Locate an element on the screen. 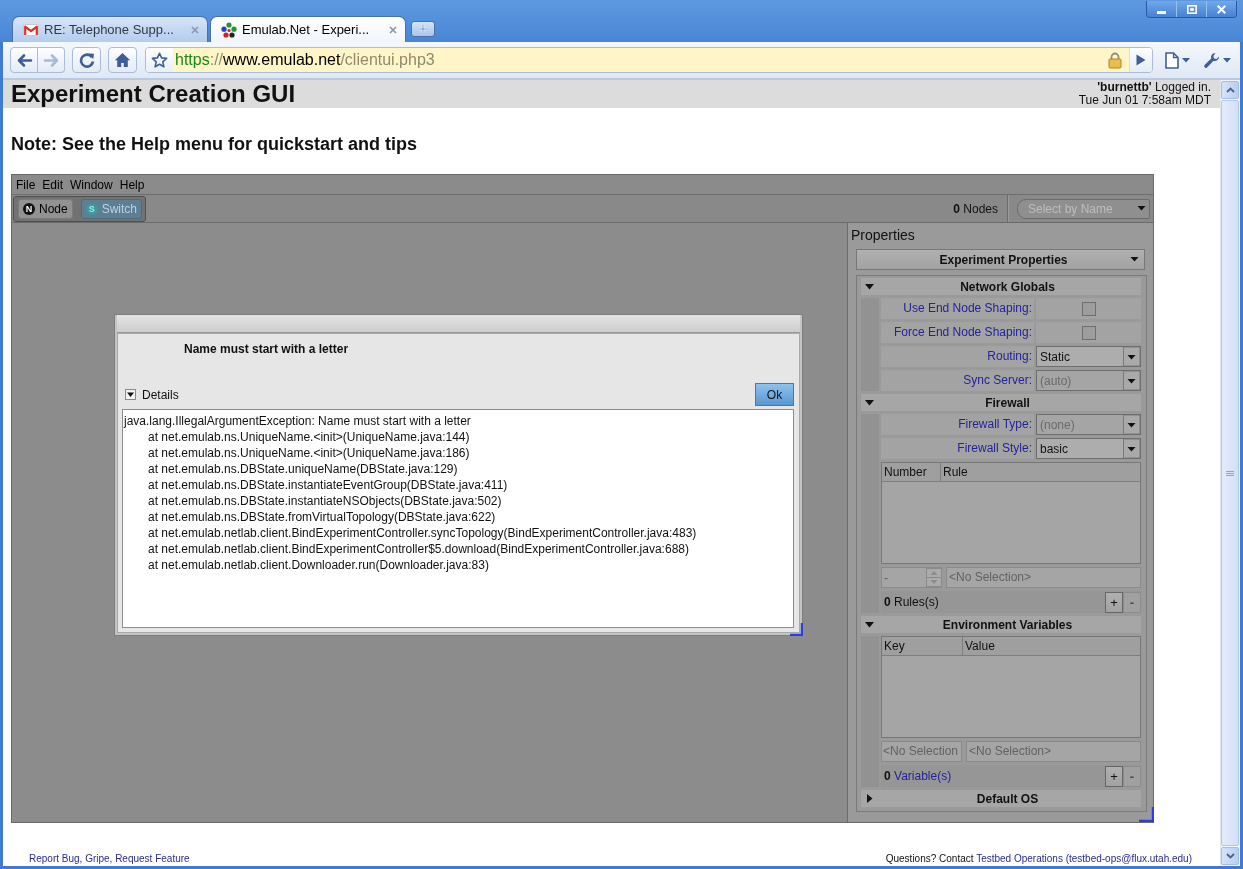  stack-trace-line: at net.emulab.ns.UniqueName.<init>(UniqueName.java:144) is located at coordinates (309, 437).